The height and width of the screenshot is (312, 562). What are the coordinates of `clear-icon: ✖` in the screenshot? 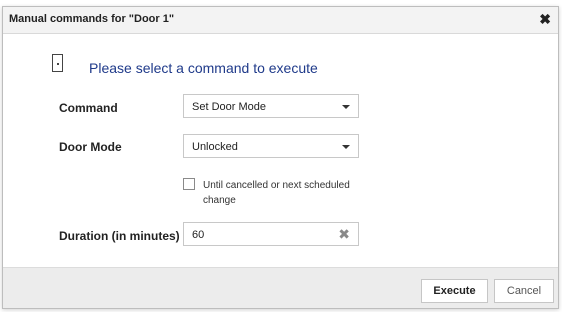 It's located at (344, 234).